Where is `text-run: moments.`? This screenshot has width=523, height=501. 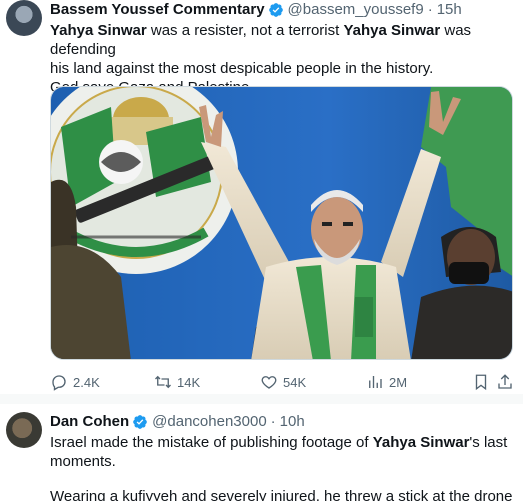 text-run: moments. is located at coordinates (83, 461).